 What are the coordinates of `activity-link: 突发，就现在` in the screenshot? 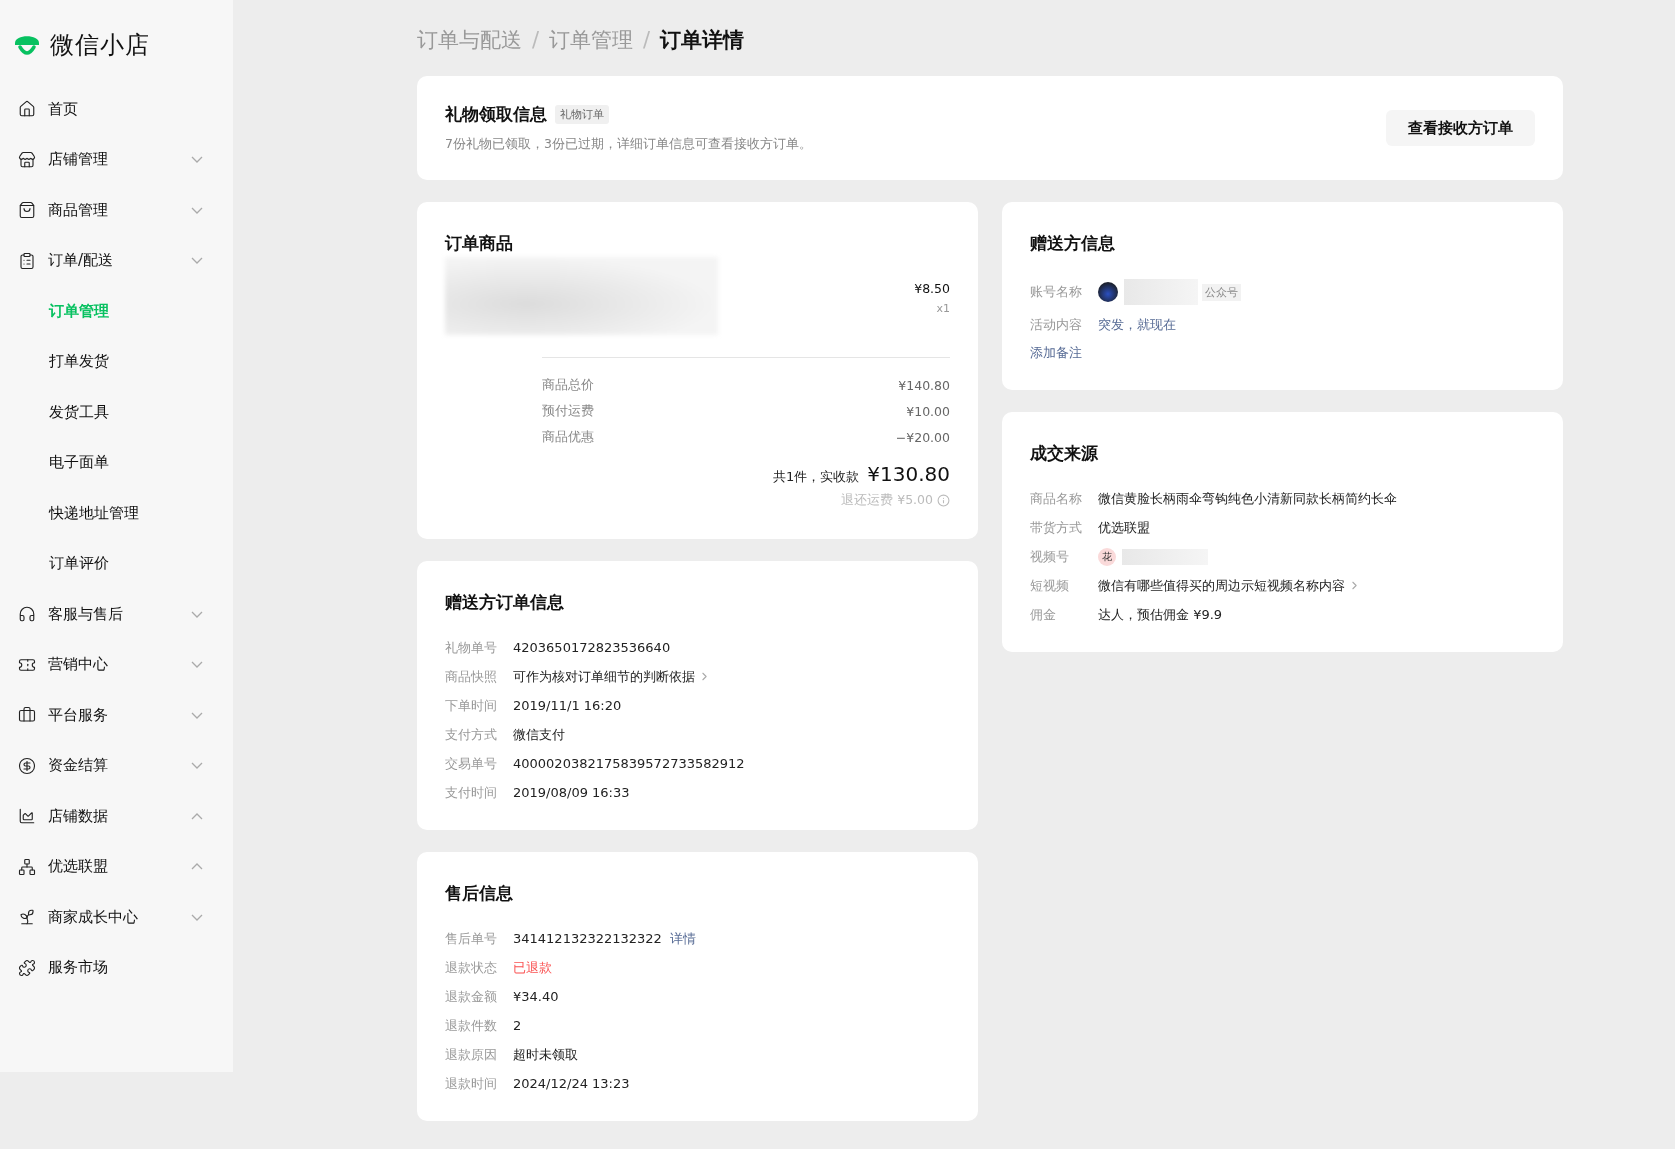 It's located at (1137, 324).